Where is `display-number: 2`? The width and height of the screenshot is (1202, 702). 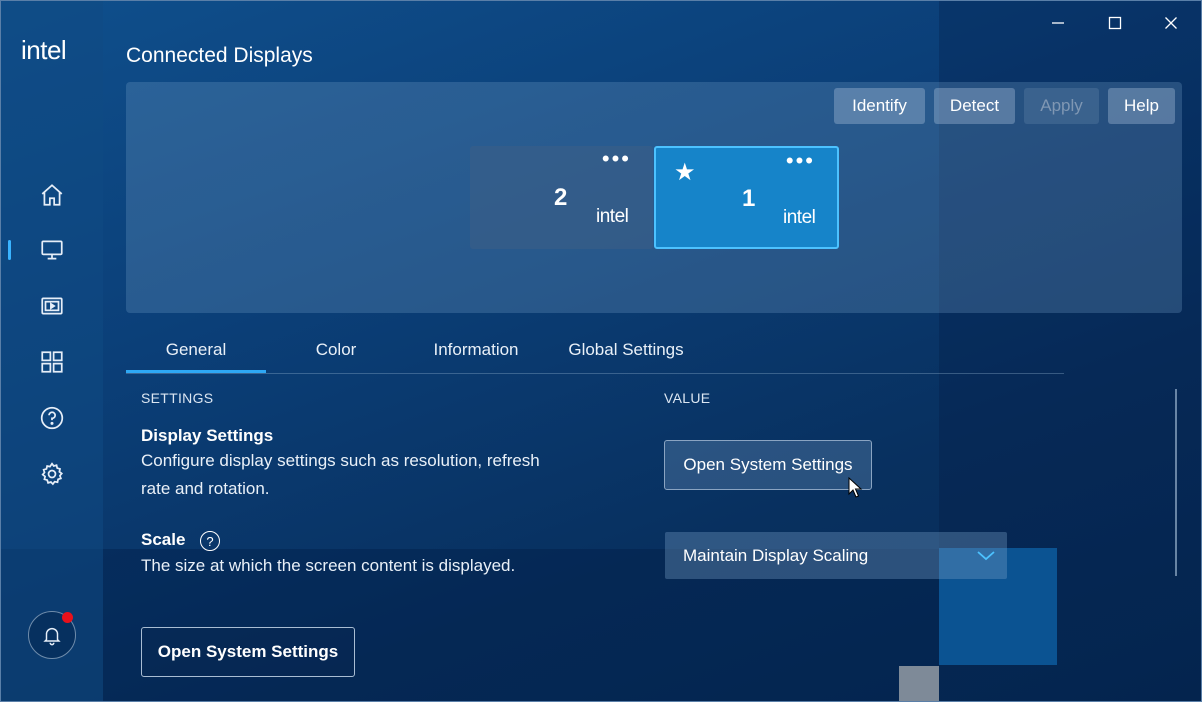 display-number: 2 is located at coordinates (560, 198).